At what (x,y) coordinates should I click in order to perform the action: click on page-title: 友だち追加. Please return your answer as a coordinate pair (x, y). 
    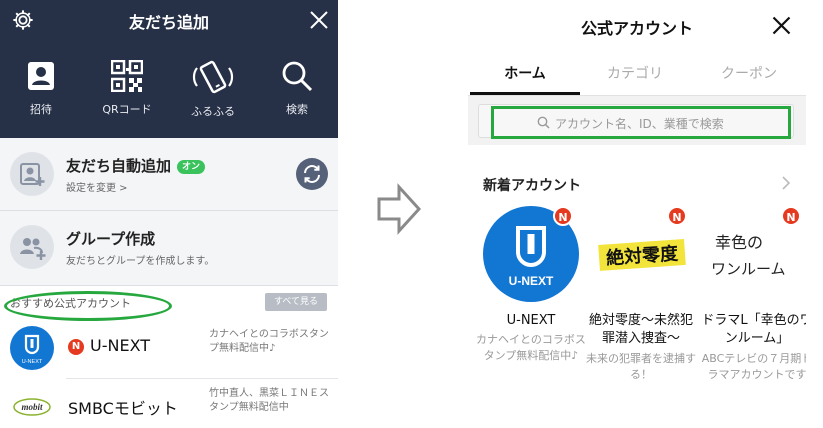
    Looking at the image, I should click on (168, 22).